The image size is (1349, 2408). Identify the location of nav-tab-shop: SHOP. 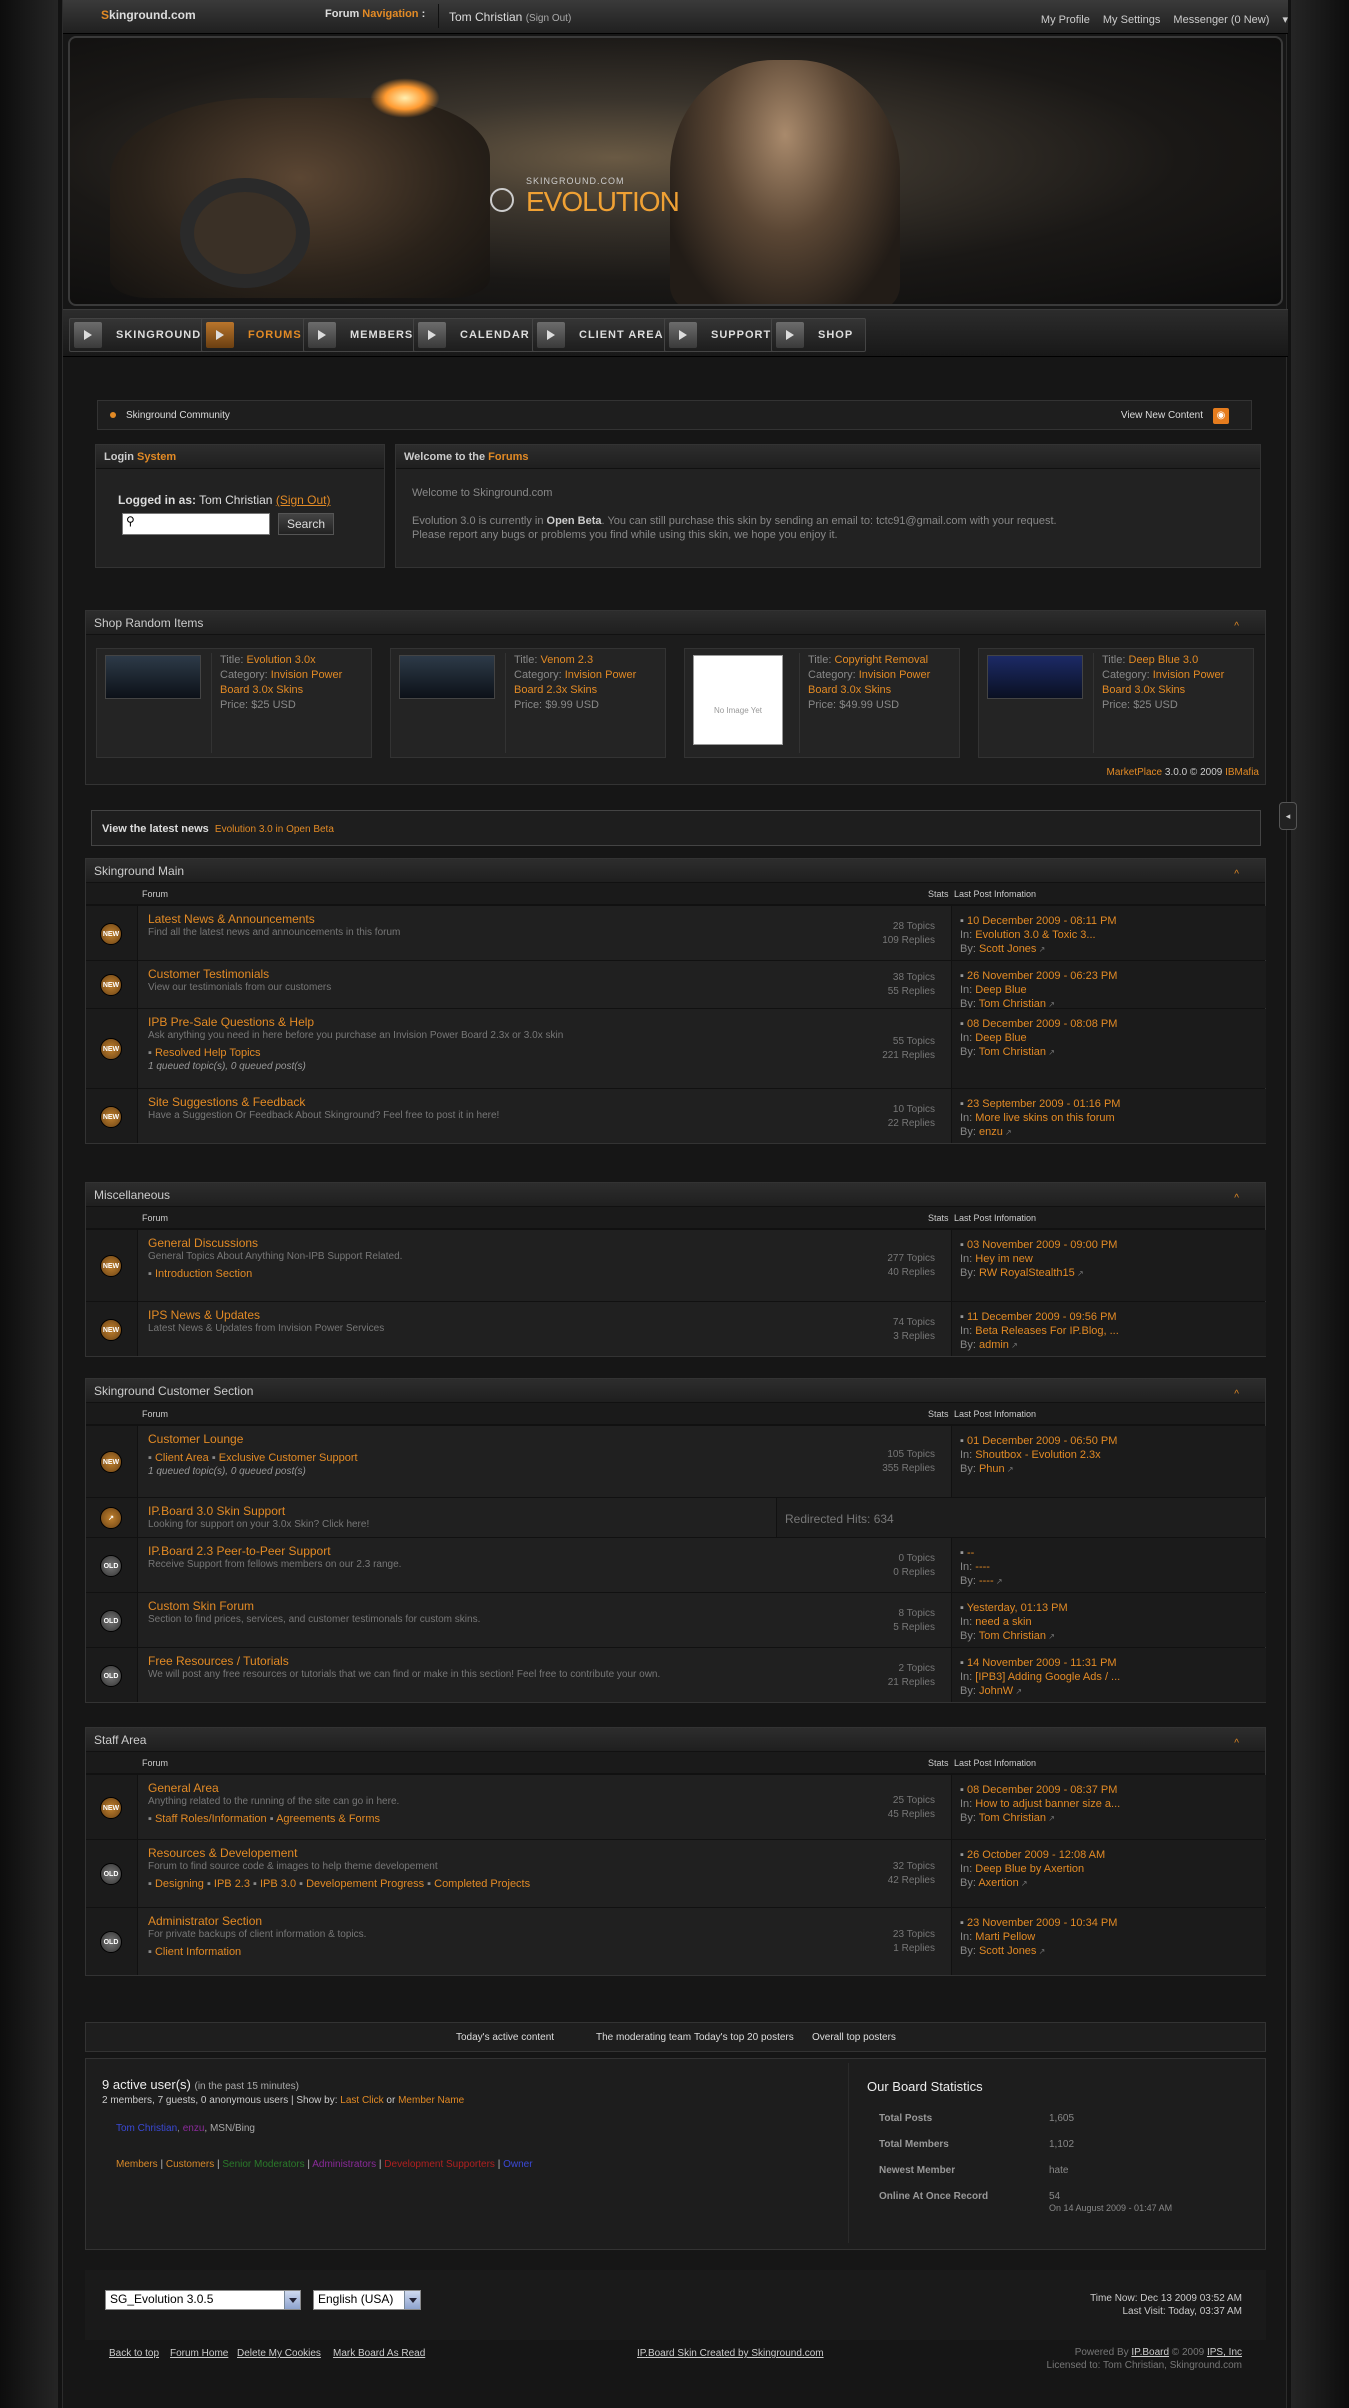
(819, 335).